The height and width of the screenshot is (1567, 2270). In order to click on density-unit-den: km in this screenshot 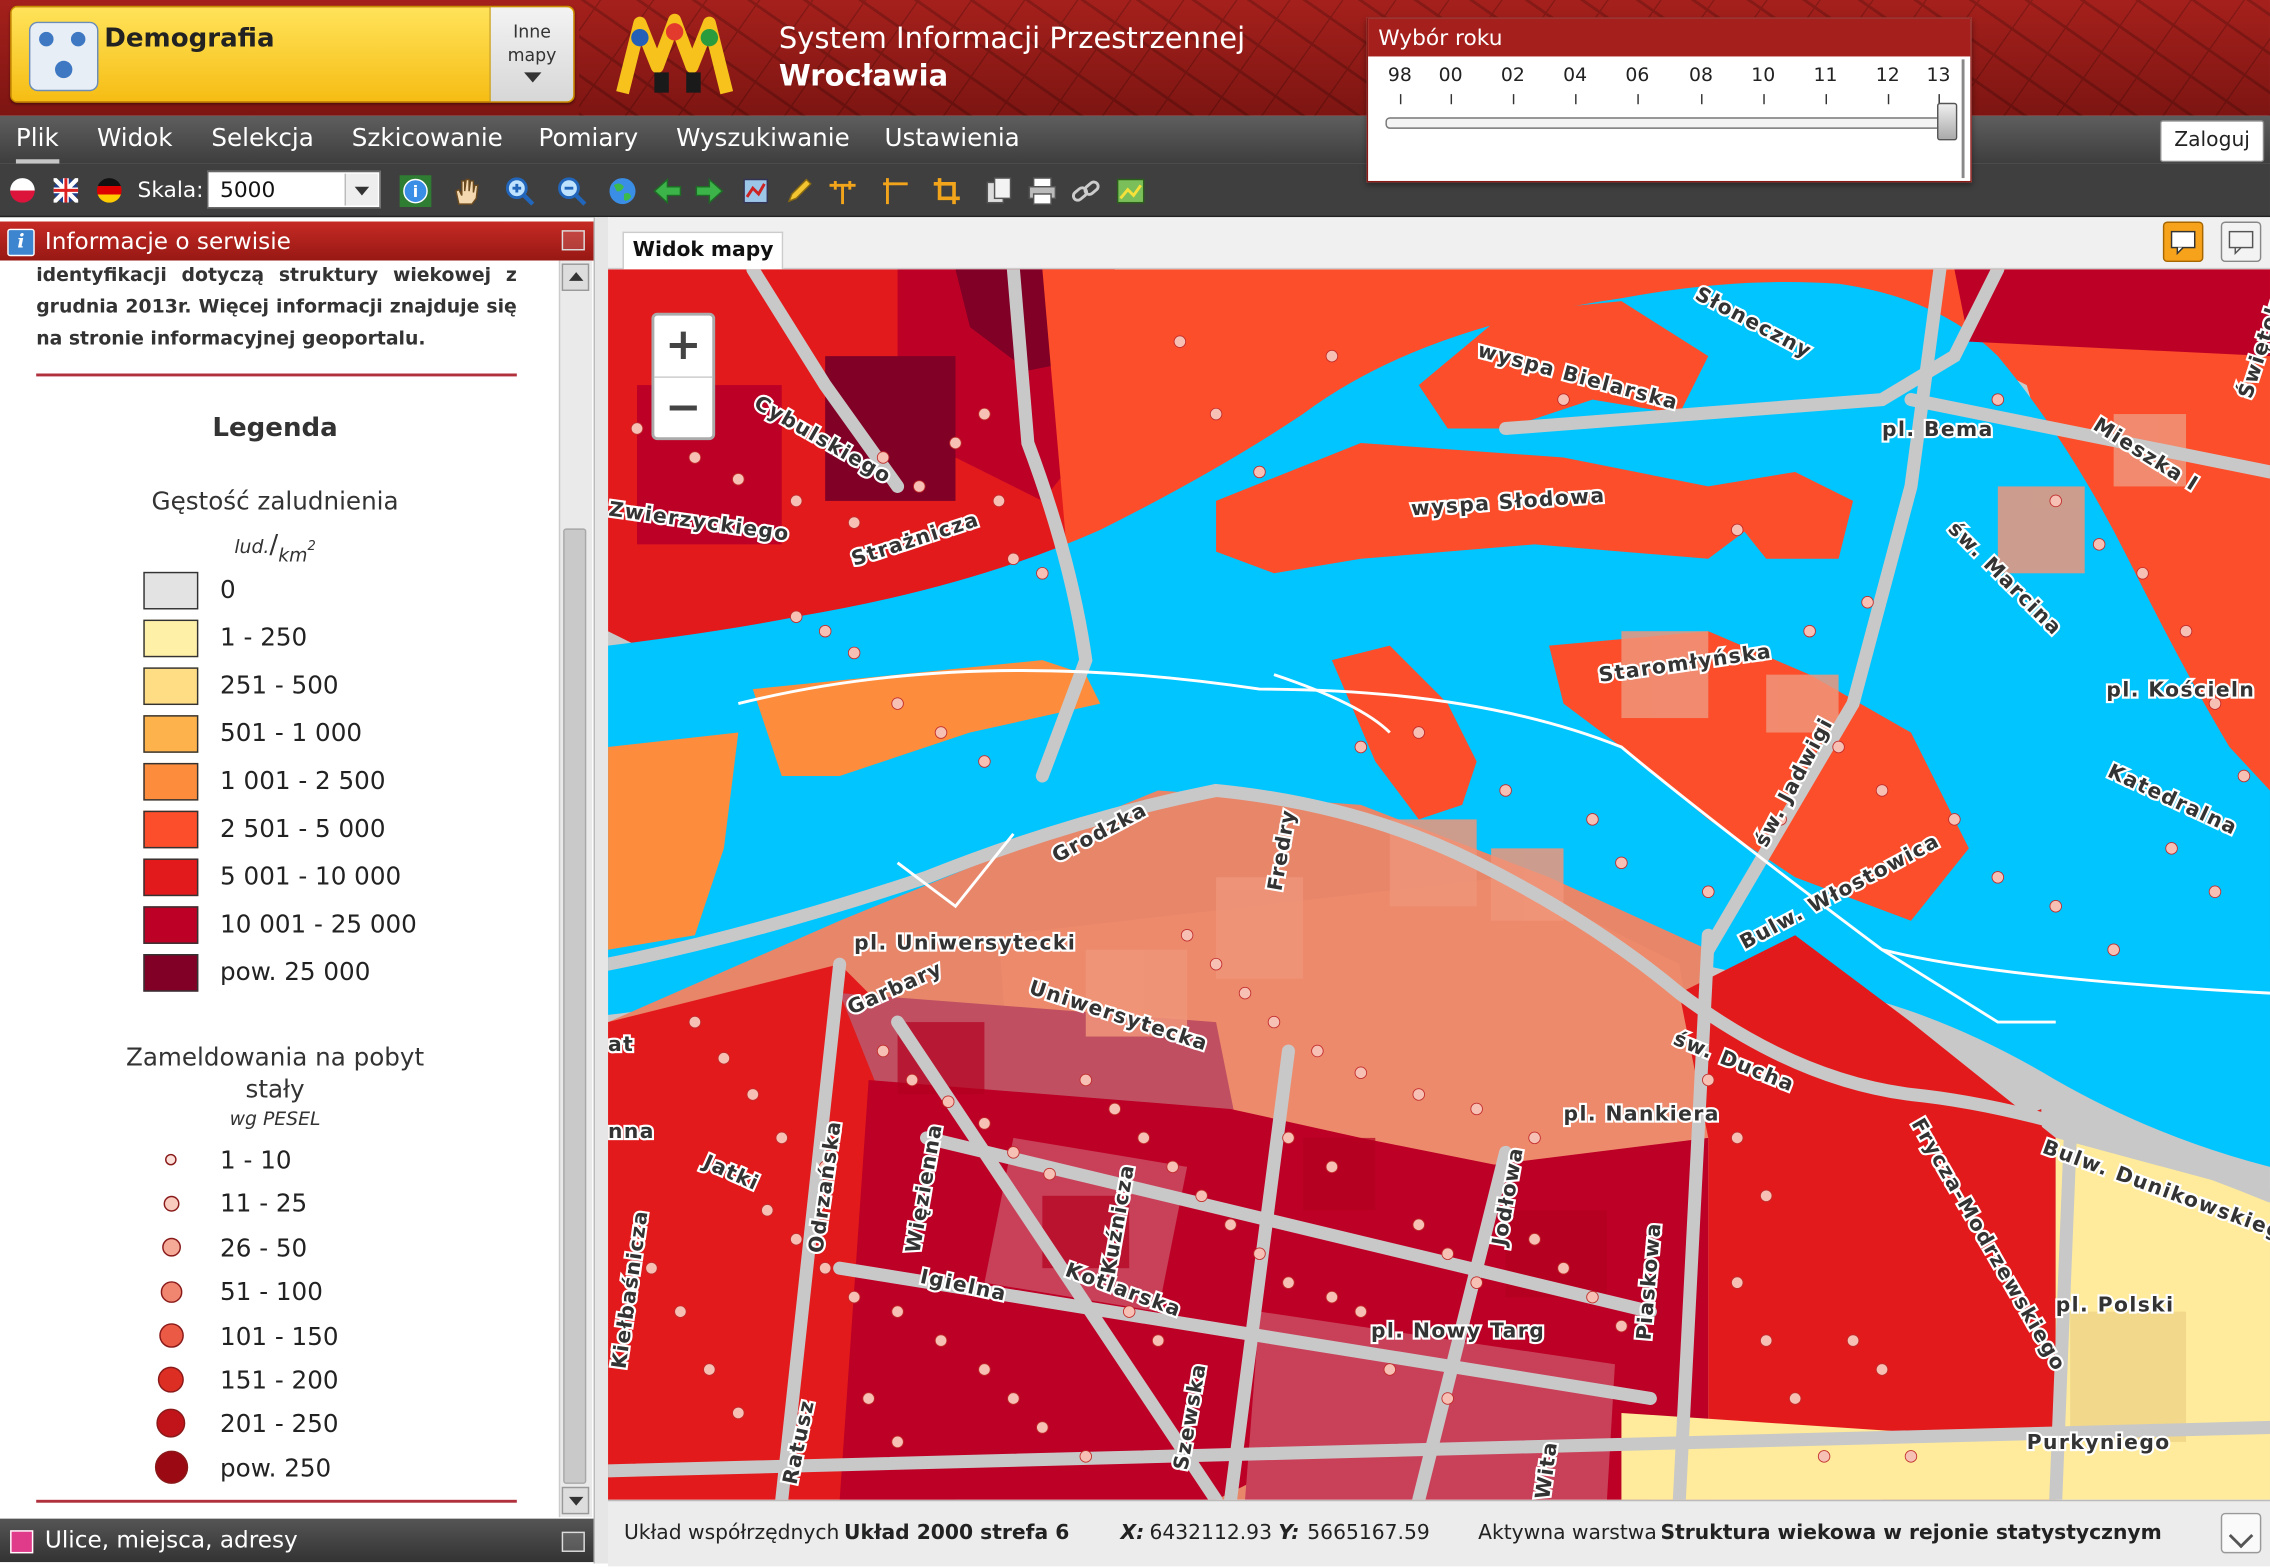, I will do `click(293, 556)`.